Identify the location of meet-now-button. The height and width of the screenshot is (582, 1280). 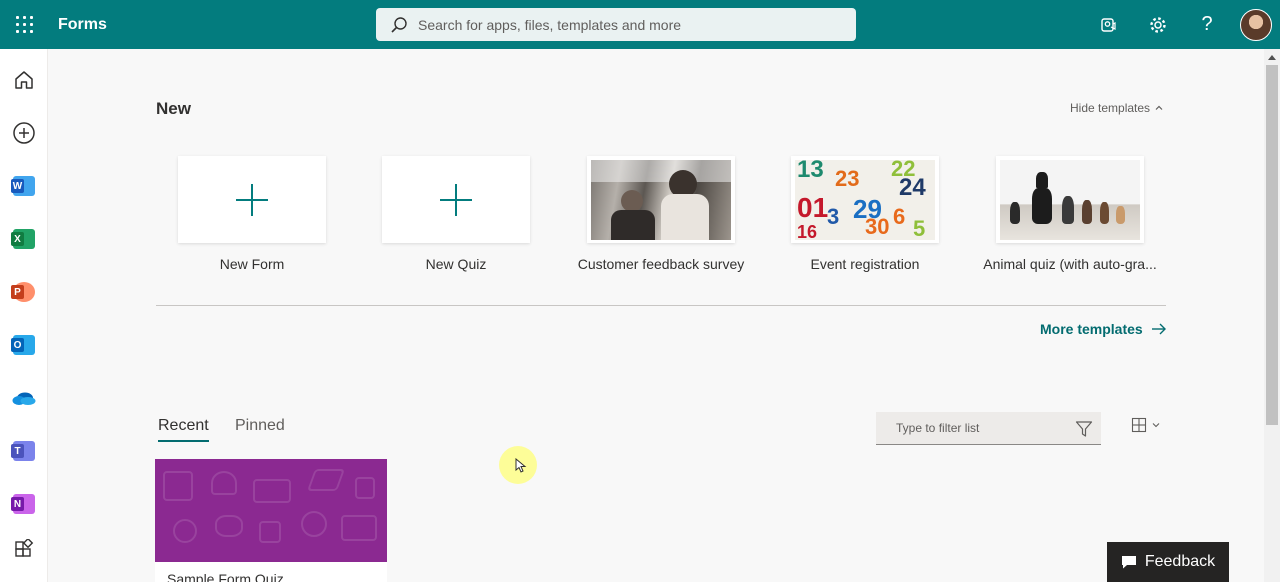
(1108, 24).